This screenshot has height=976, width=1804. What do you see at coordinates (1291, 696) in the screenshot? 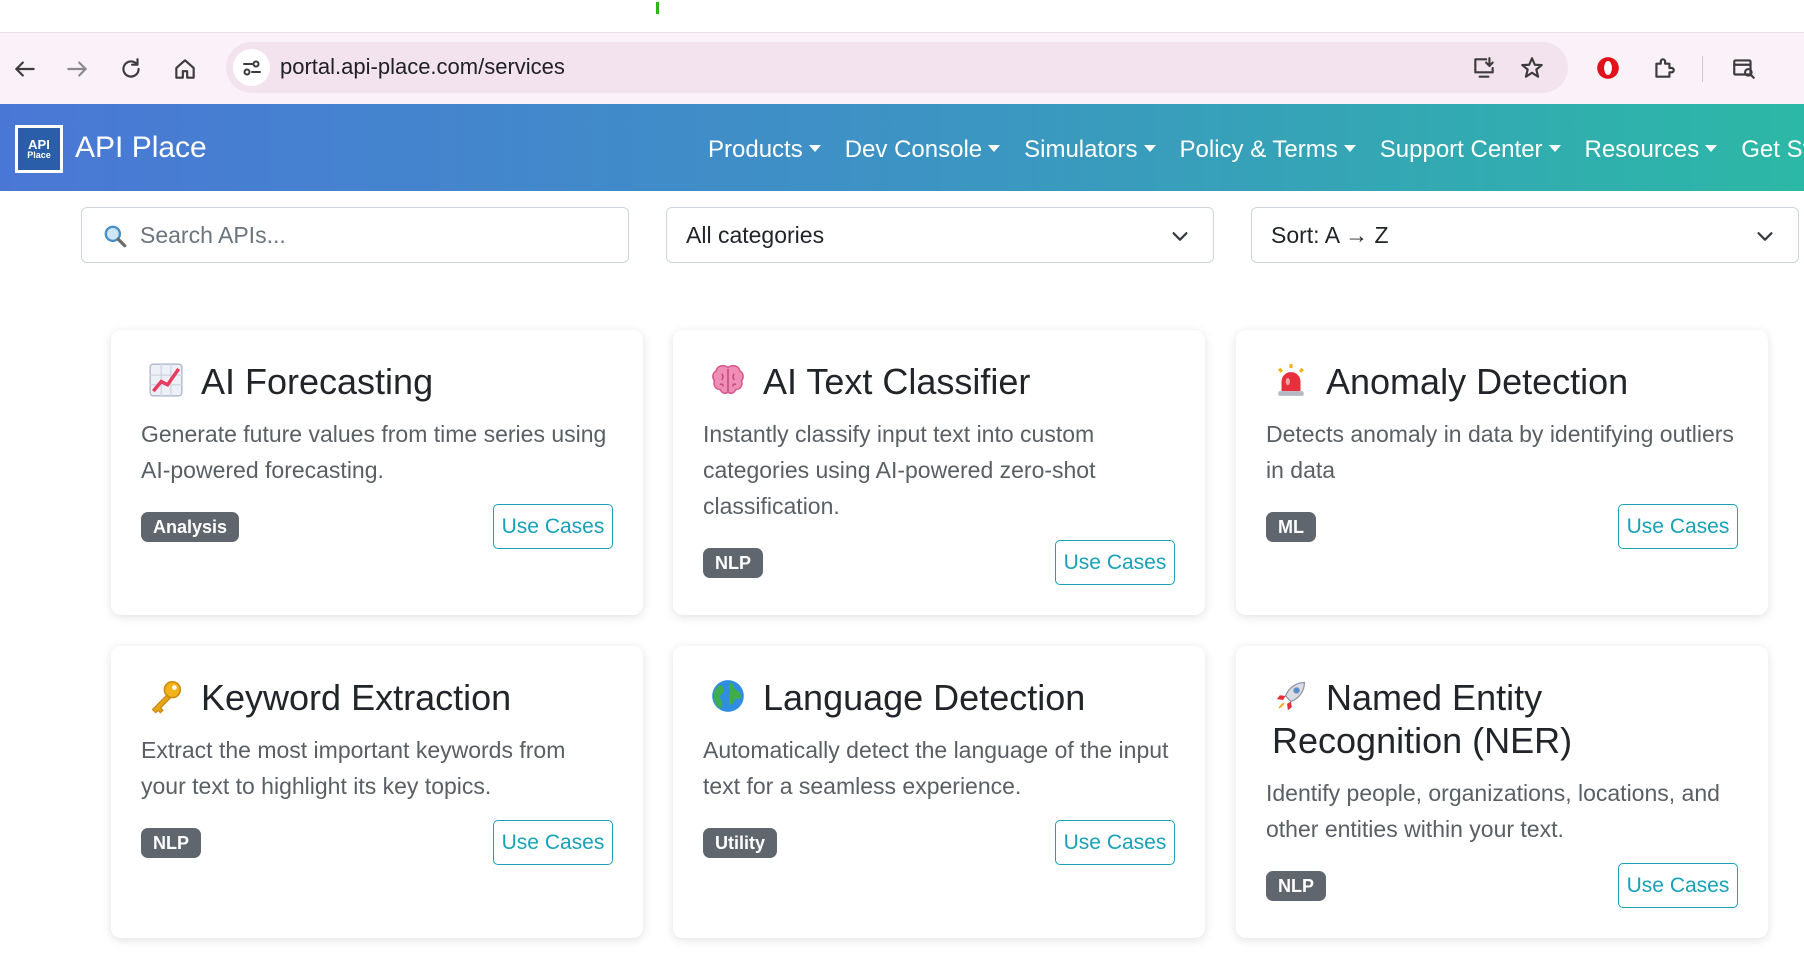
I see `rocket-icon` at bounding box center [1291, 696].